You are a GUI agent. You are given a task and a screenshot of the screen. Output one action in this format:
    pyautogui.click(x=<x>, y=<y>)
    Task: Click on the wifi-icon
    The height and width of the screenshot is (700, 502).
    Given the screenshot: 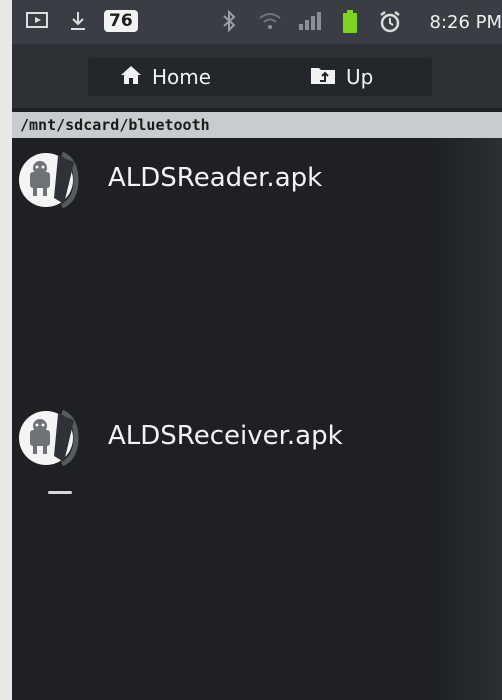 What is the action you would take?
    pyautogui.click(x=270, y=23)
    